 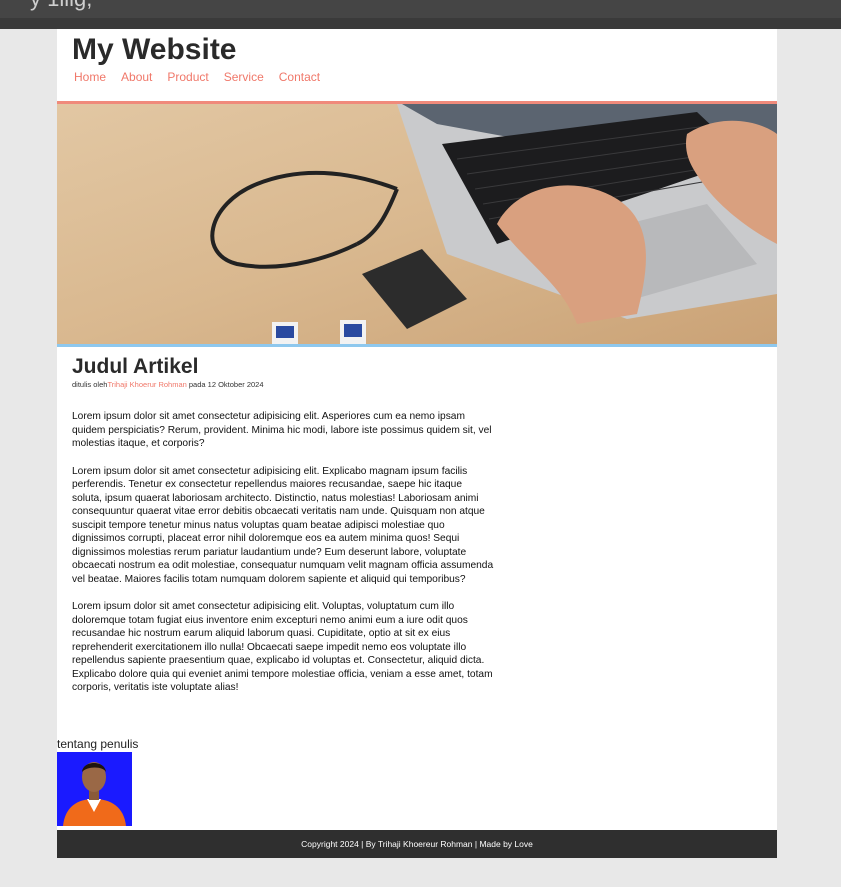 I want to click on main-nav: Home About Product Service Contact, so click(x=197, y=77).